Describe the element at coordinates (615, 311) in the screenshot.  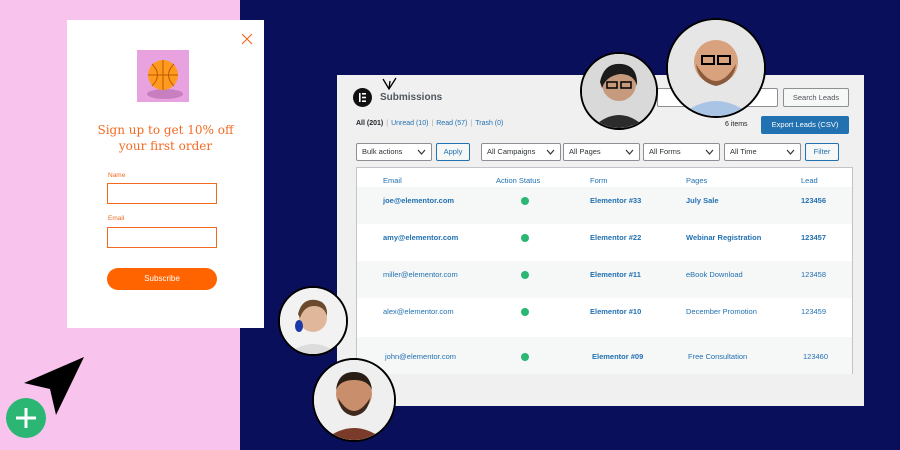
I see `row-form: Elementor #10` at that location.